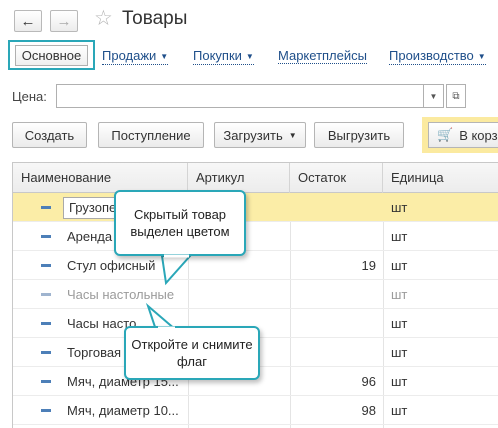 The width and height of the screenshot is (498, 428). I want to click on column-stock: Остаток, so click(336, 178).